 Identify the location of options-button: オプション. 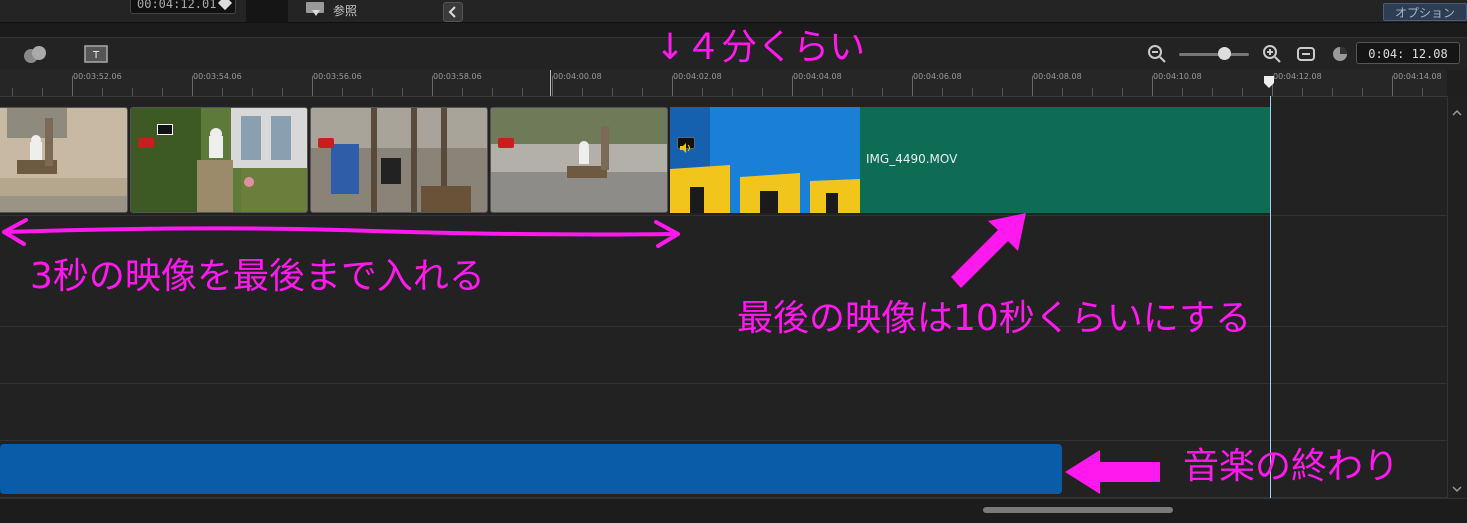
(1425, 12).